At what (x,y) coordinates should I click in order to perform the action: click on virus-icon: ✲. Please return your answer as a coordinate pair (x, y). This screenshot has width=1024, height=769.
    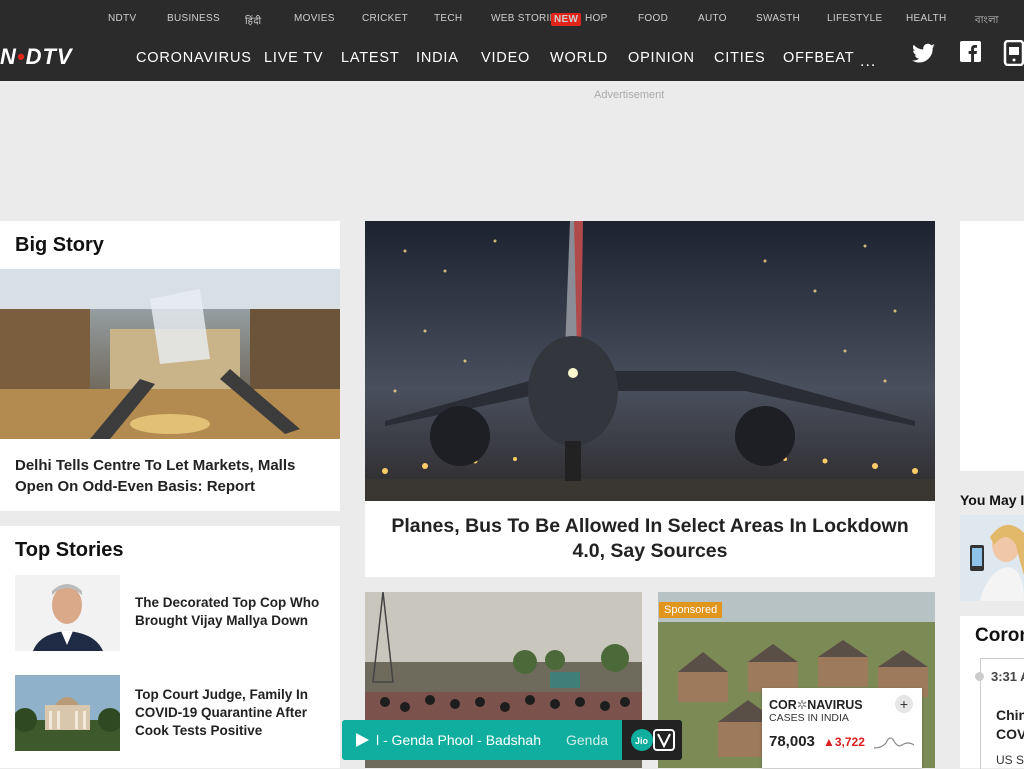
    Looking at the image, I should click on (802, 705).